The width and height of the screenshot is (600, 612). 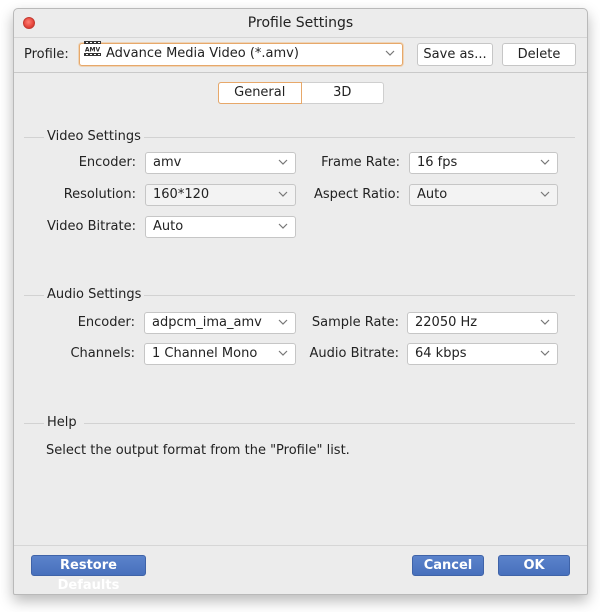 What do you see at coordinates (106, 322) in the screenshot?
I see `audio-encoder-label: Encoder:` at bounding box center [106, 322].